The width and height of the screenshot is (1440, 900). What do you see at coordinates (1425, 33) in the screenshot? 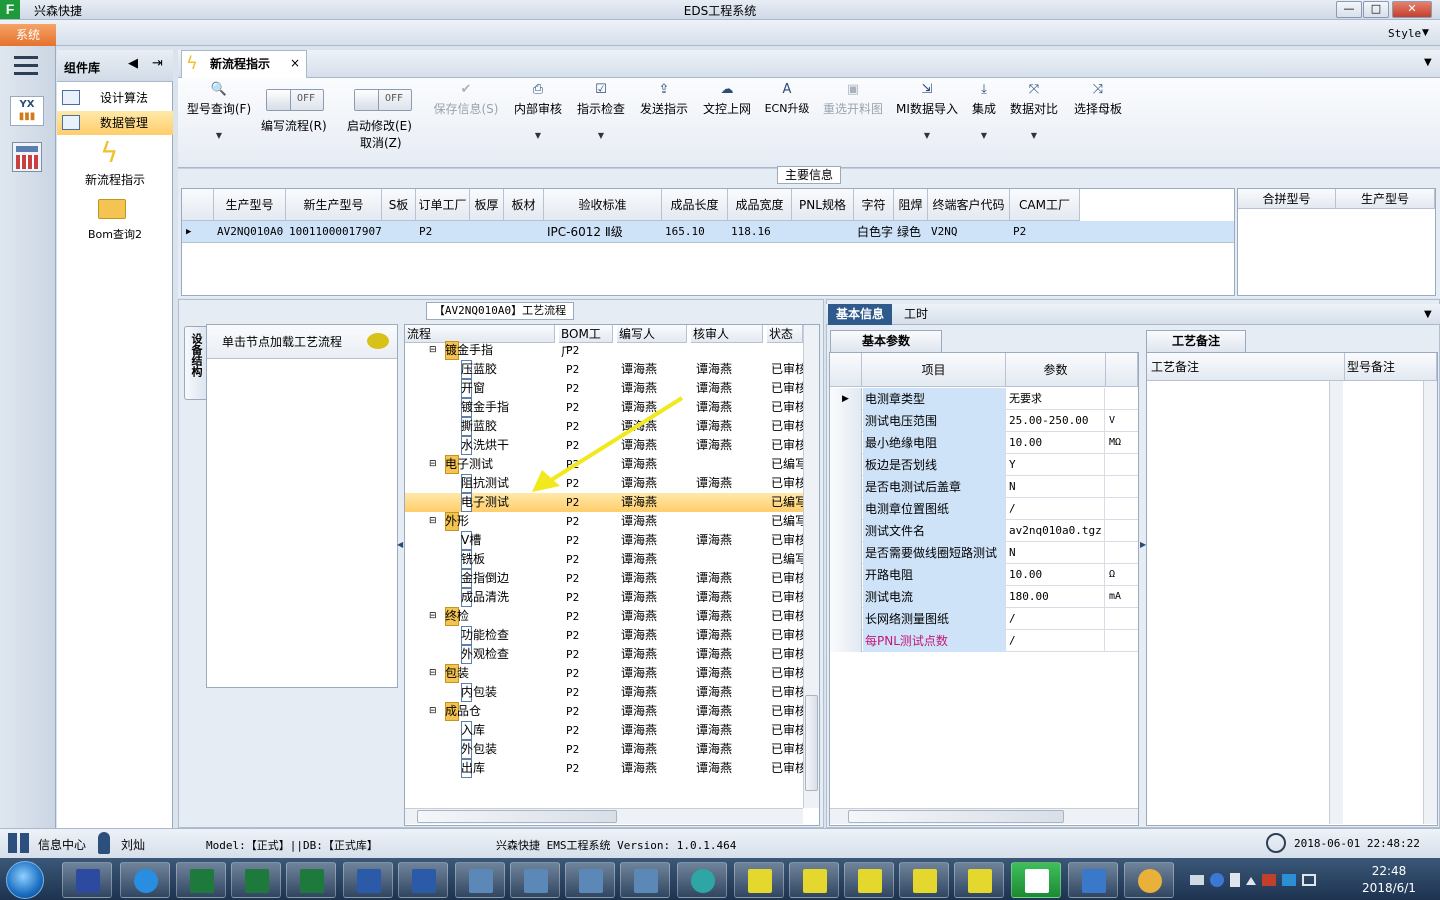
I see `style-dropdown-icon: ▼` at bounding box center [1425, 33].